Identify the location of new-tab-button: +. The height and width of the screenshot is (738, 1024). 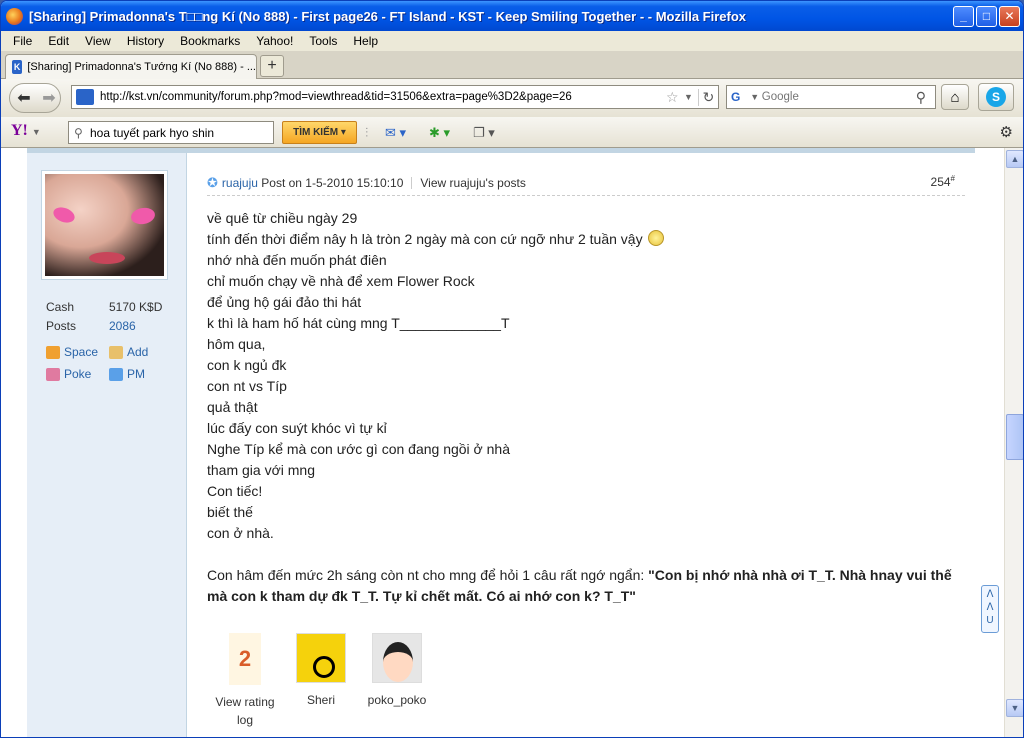
(272, 66).